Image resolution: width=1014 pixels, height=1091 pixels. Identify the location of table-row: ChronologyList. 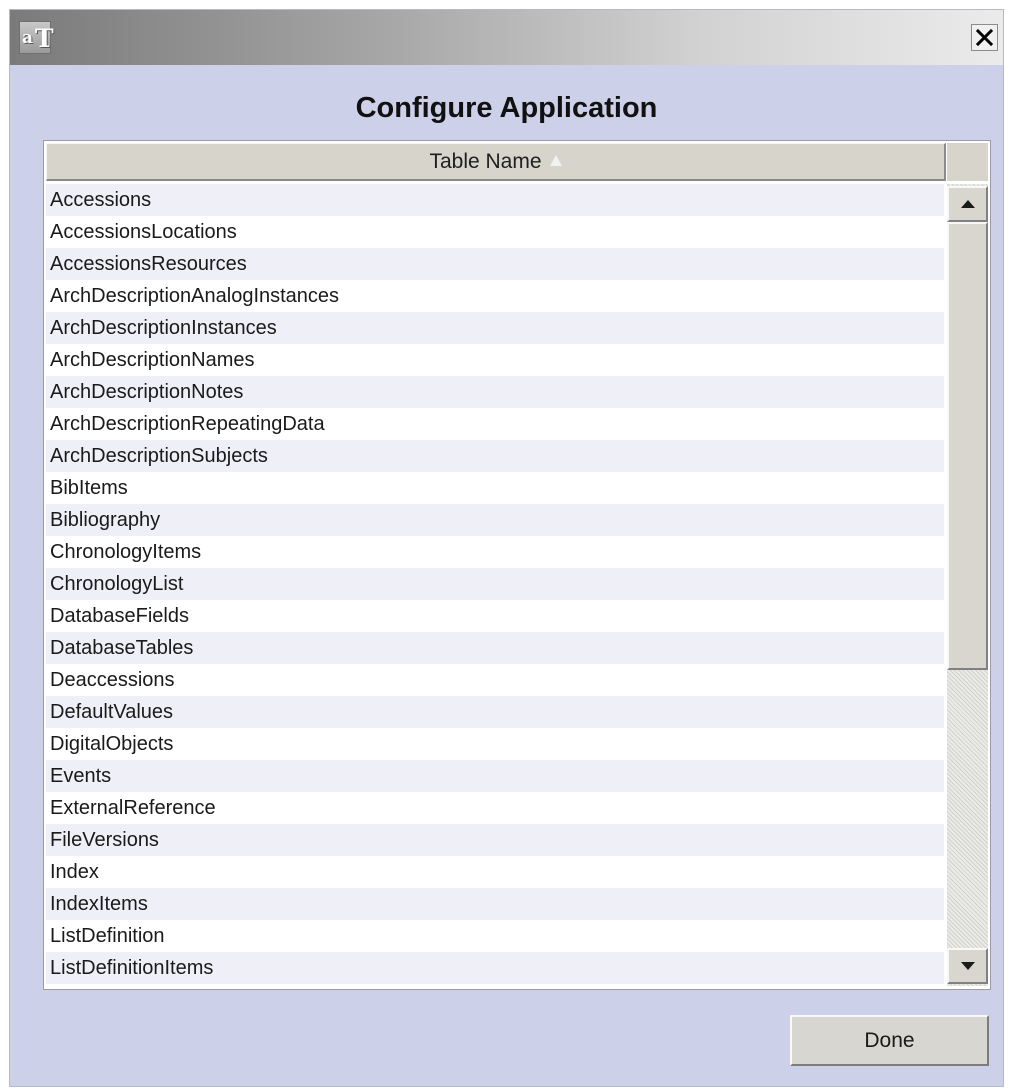
(495, 584).